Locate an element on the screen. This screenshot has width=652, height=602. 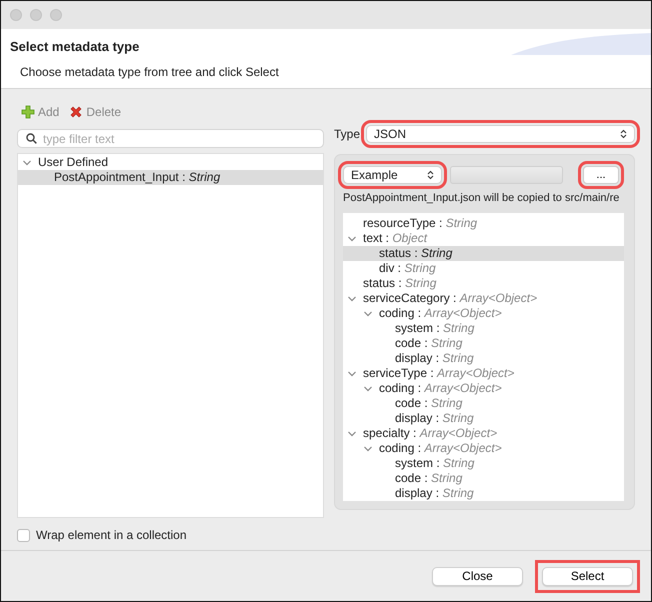
copy-note: PostAppointment_Input.json will be copied to src/main/re is located at coordinates (481, 198).